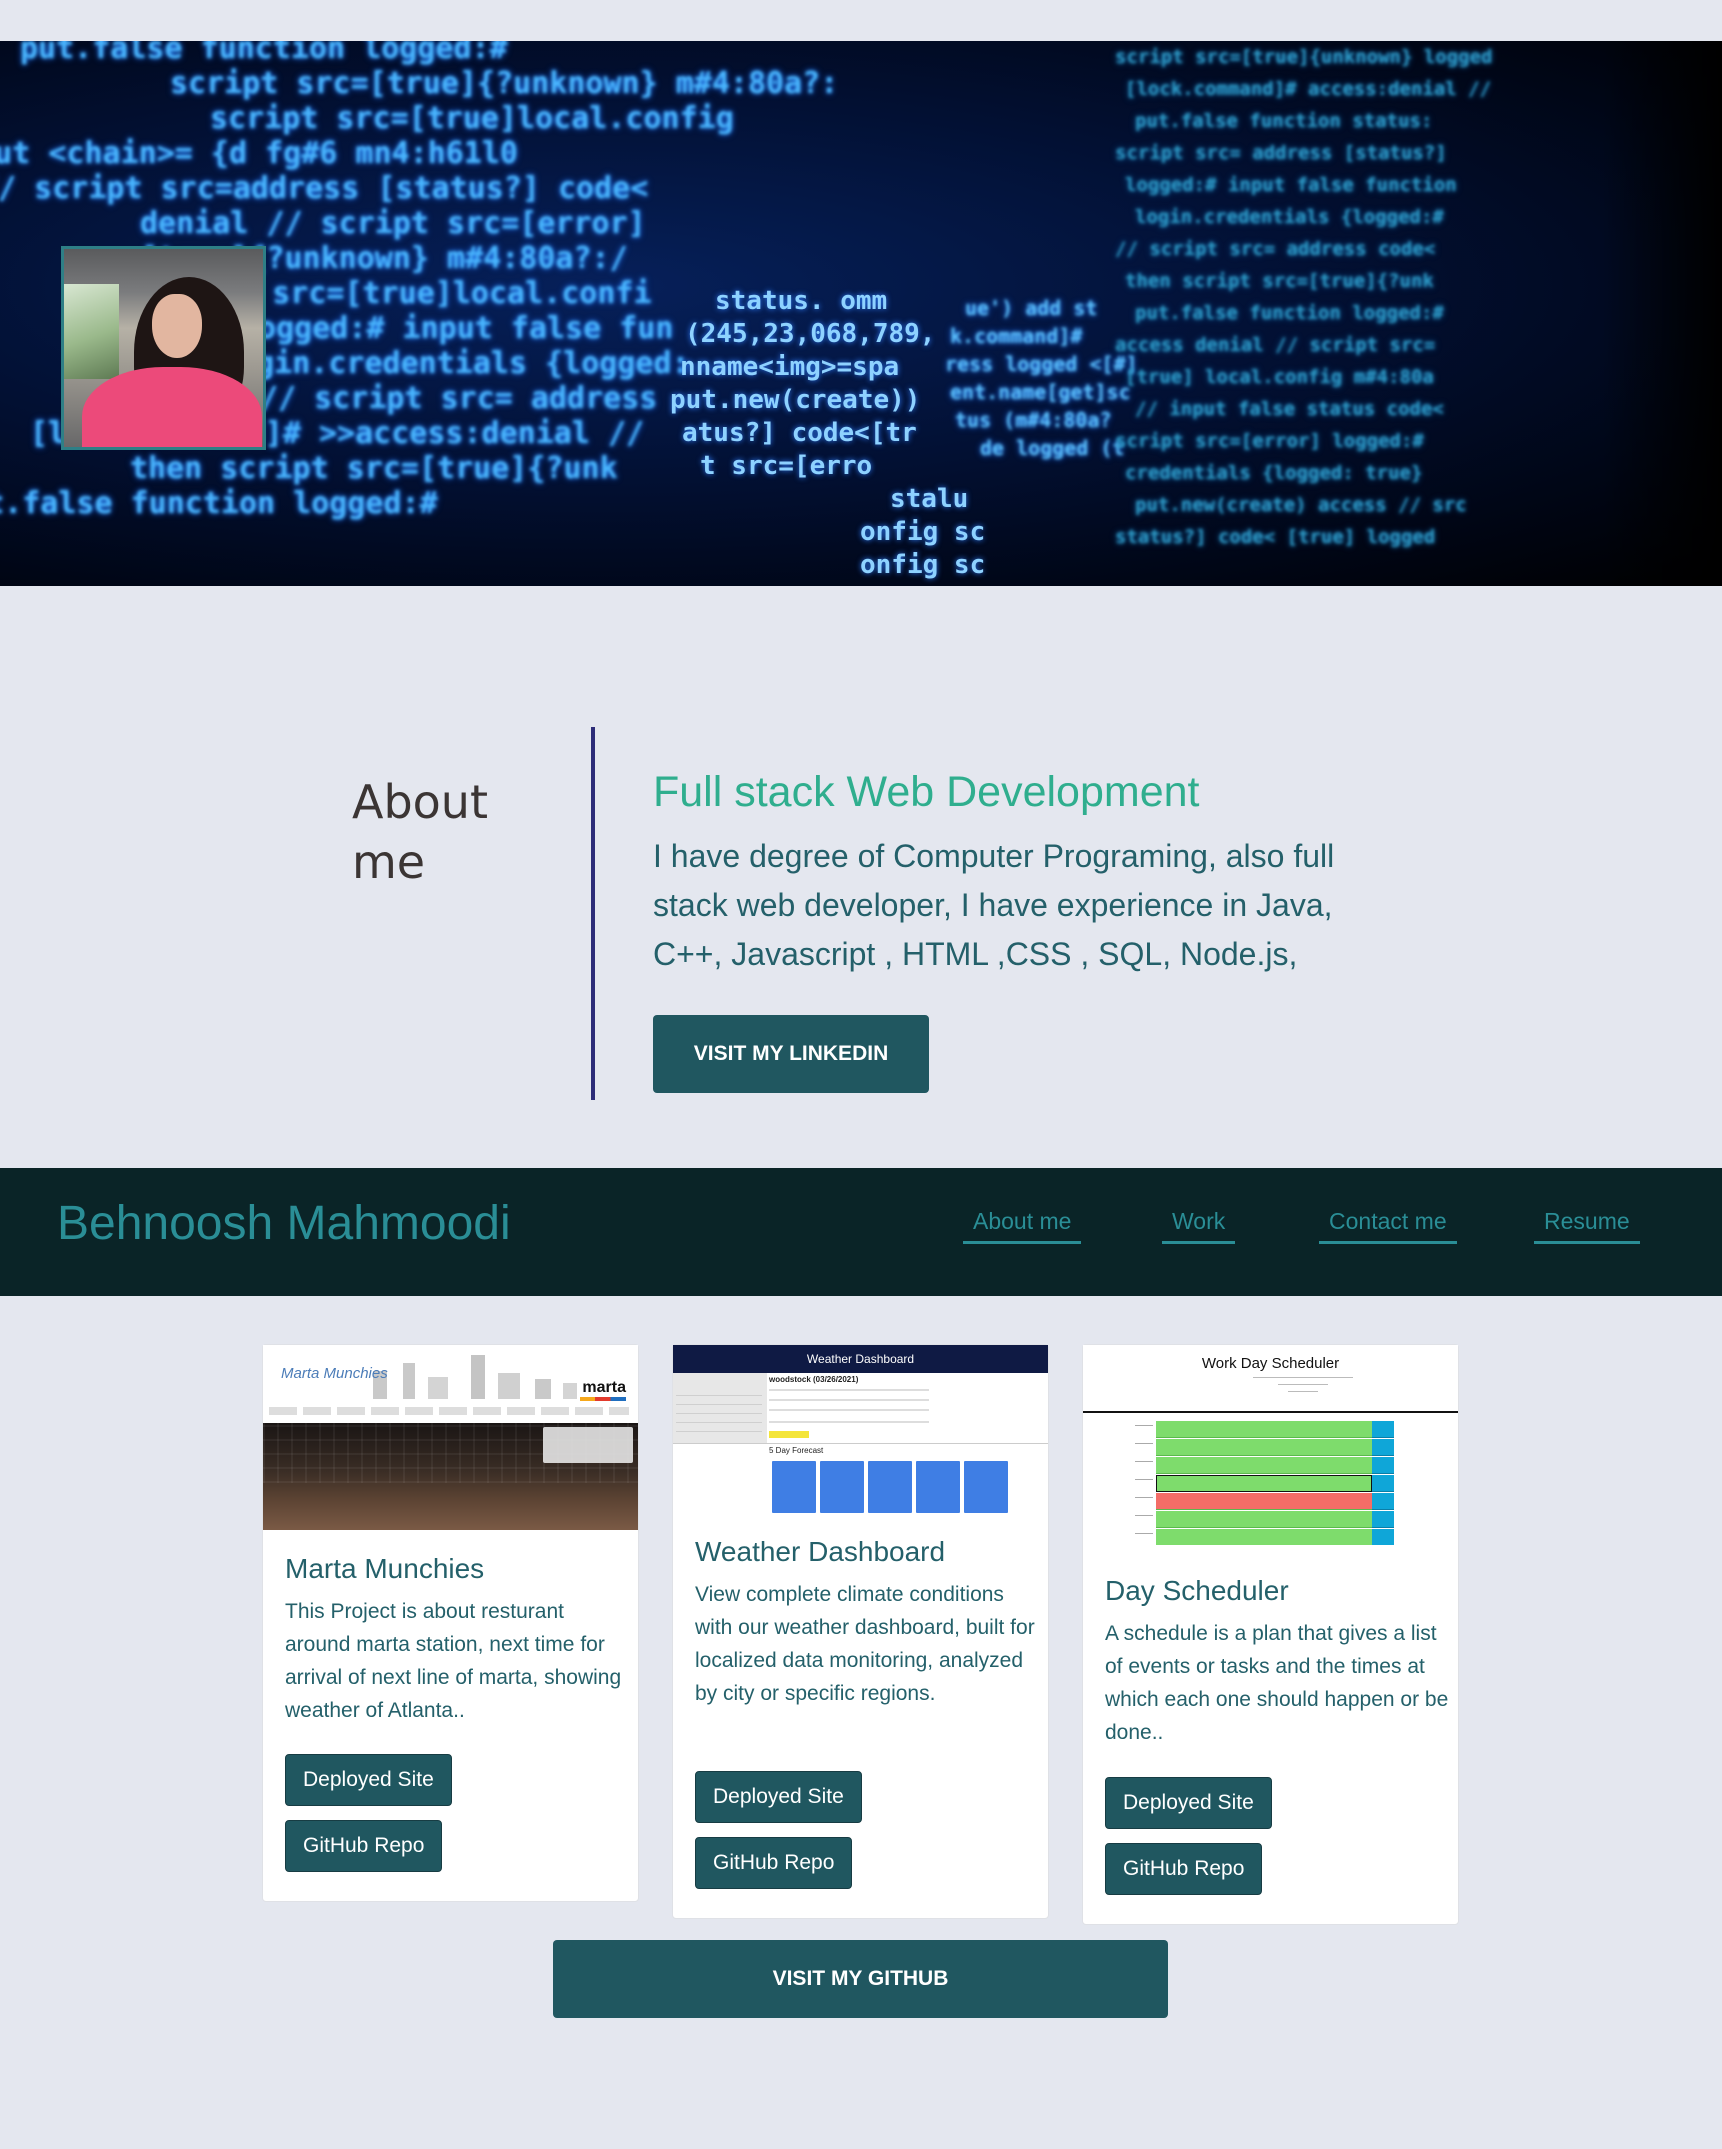 The width and height of the screenshot is (1722, 2149). I want to click on code-line: tus (m#4:80a?, so click(1033, 420).